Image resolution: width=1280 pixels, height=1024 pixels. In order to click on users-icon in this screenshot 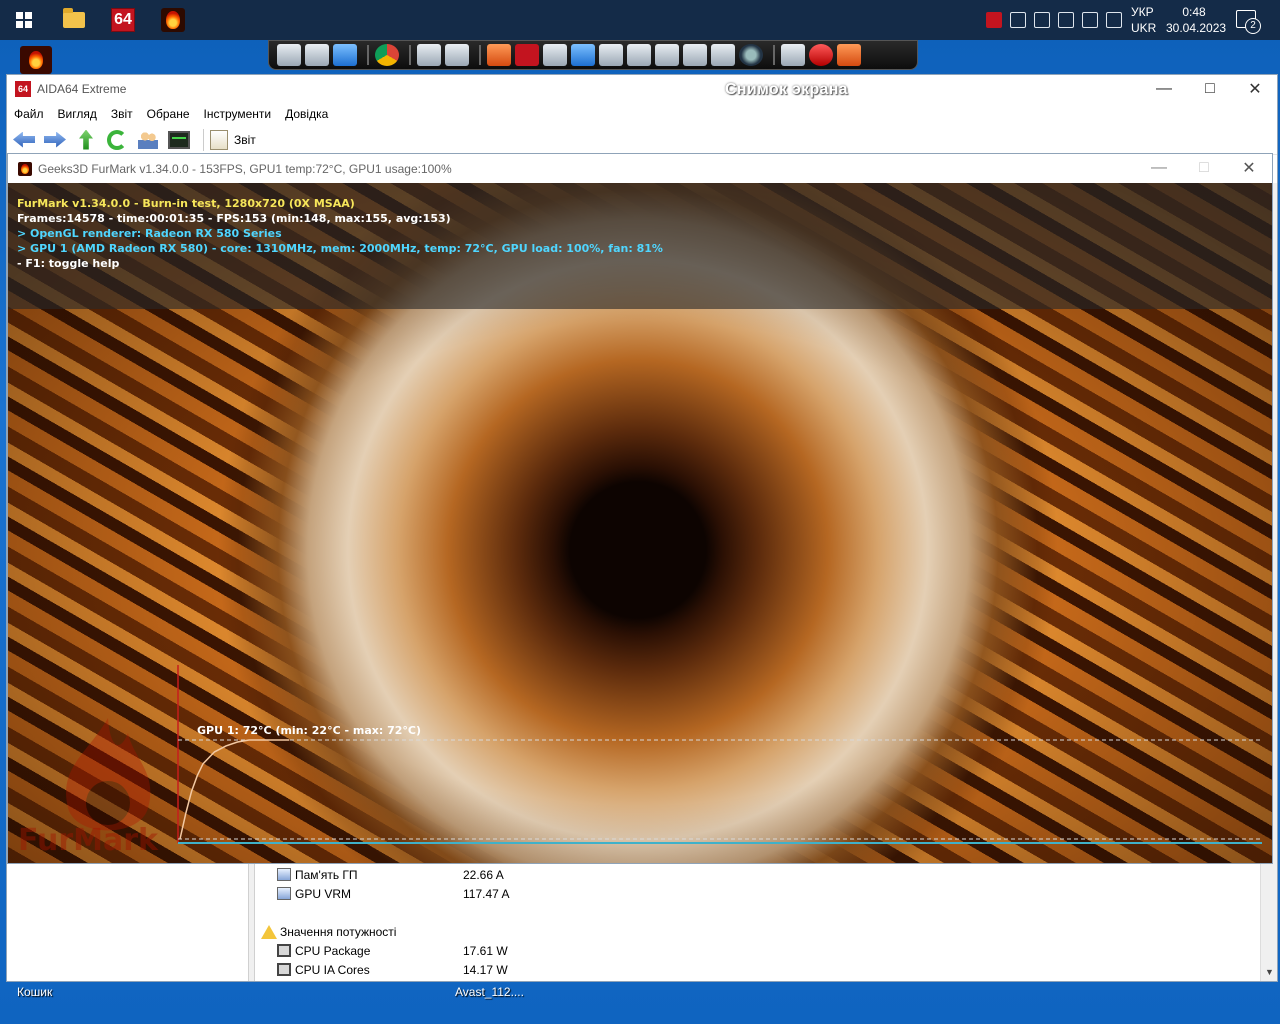, I will do `click(148, 139)`.